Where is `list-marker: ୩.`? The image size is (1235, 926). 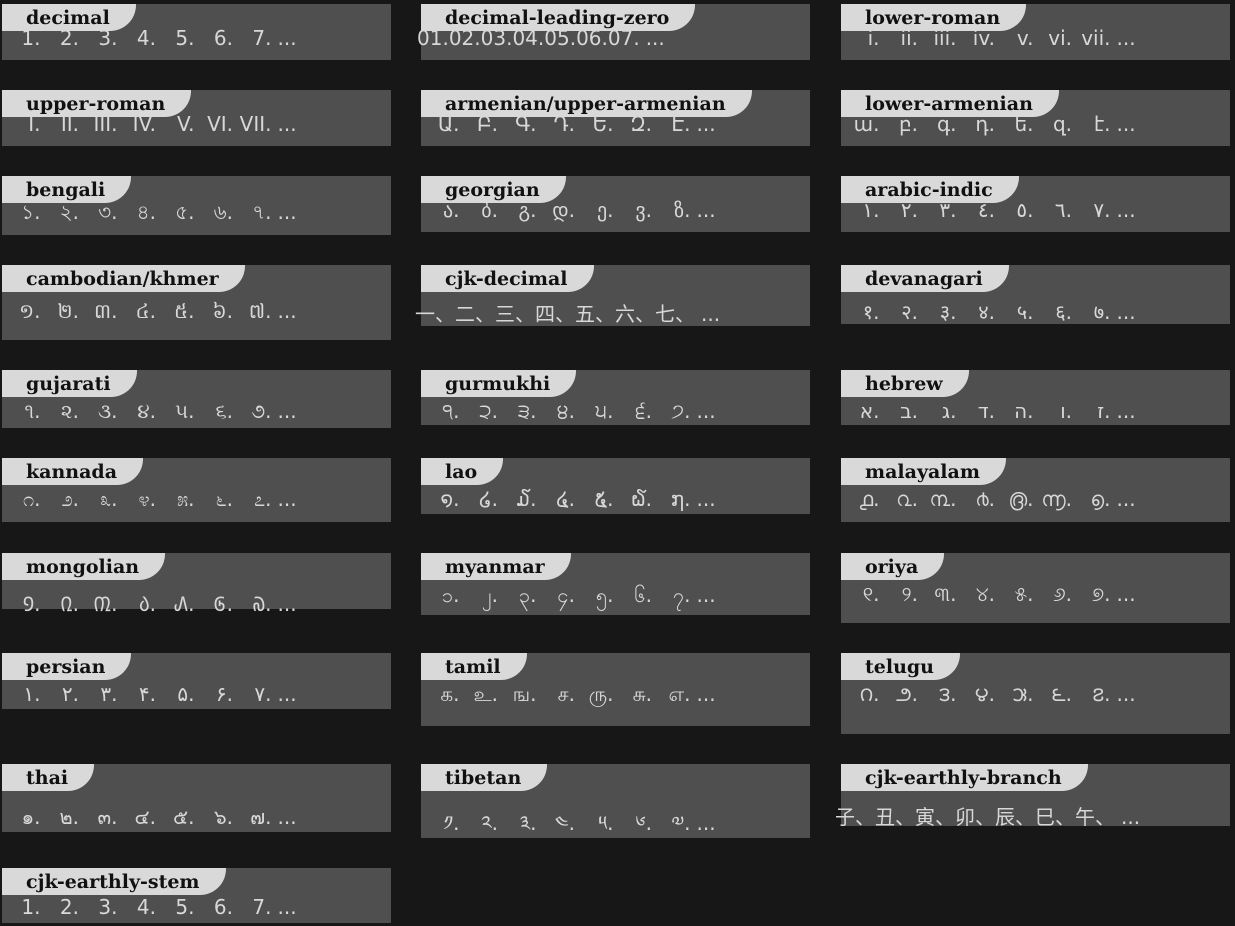 list-marker: ୩. is located at coordinates (945, 594).